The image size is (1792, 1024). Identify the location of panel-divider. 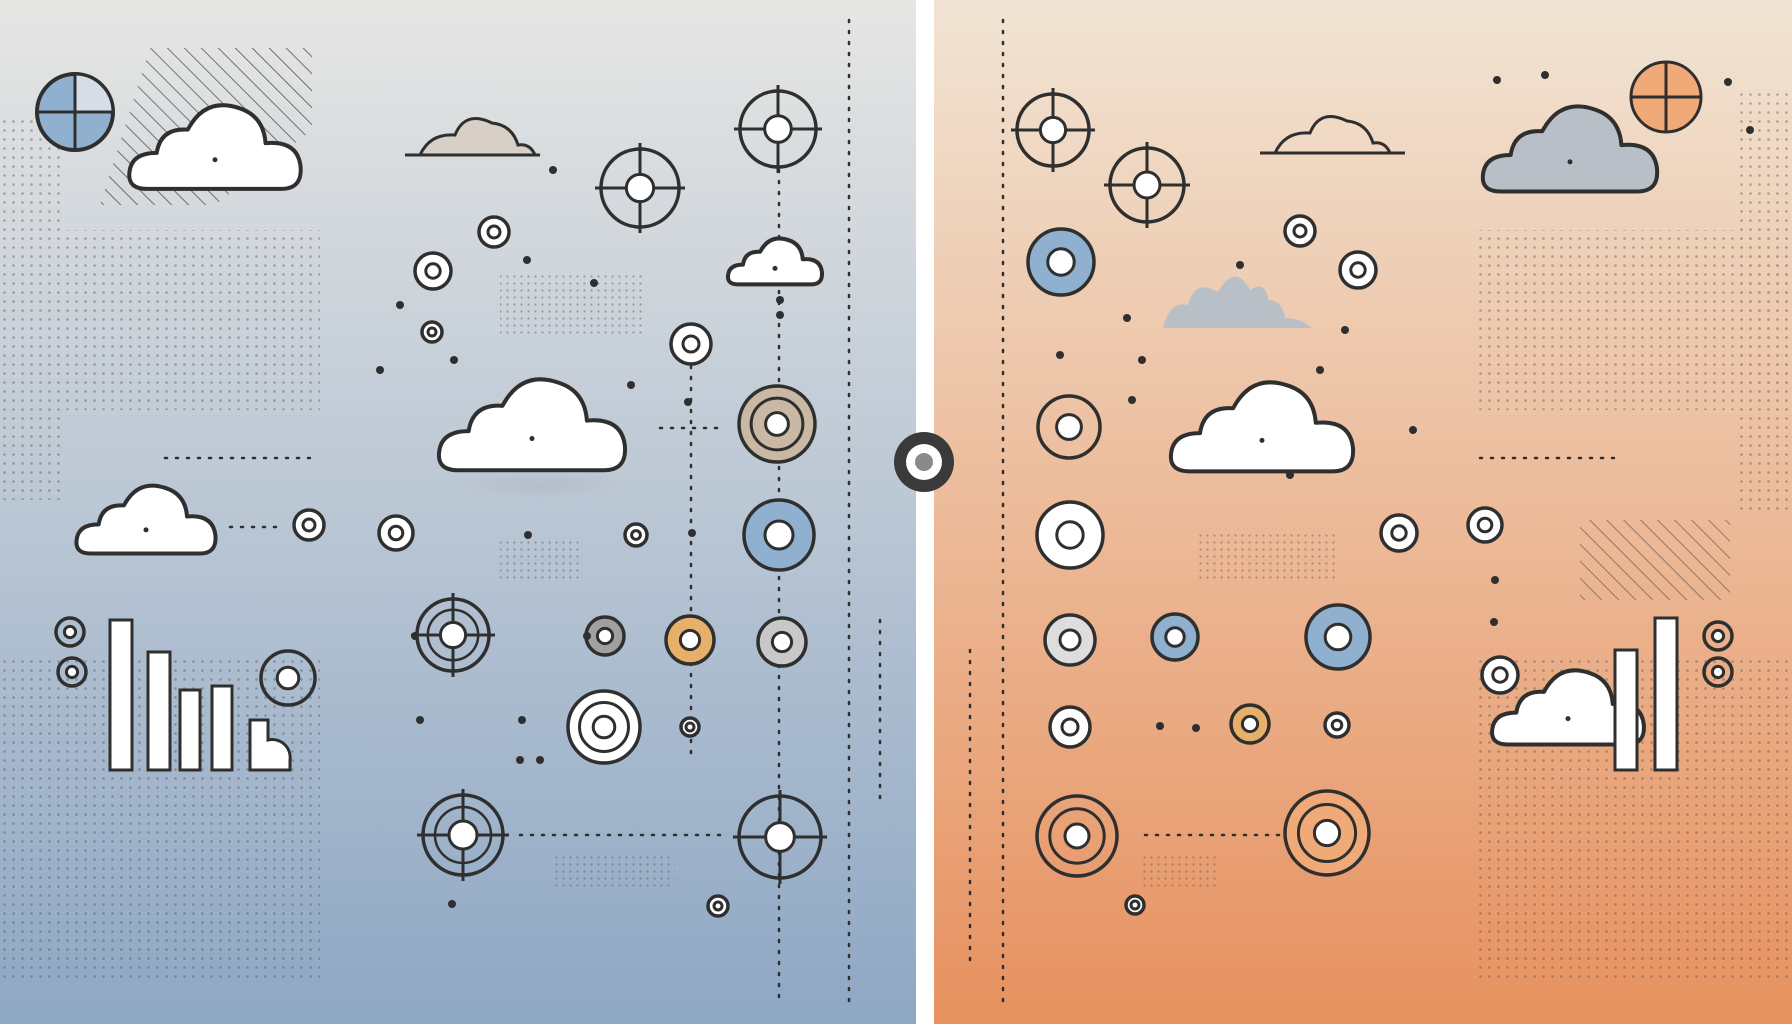
(925, 512).